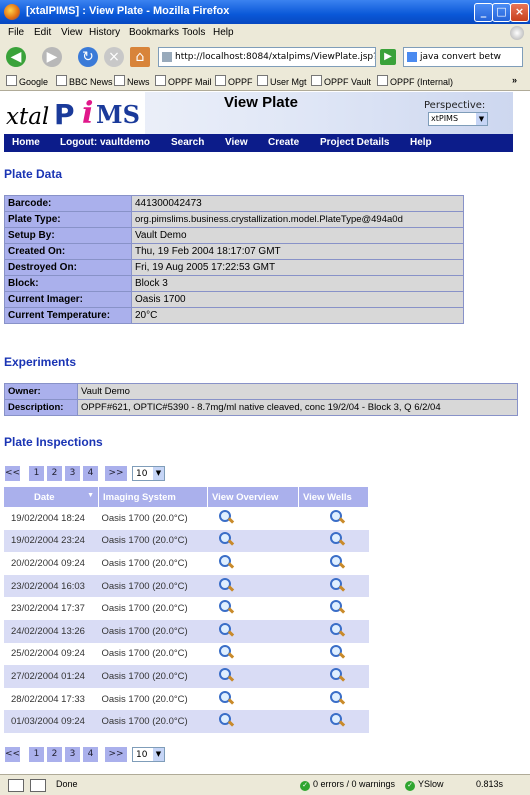  Describe the element at coordinates (415, 81) in the screenshot. I see `bookmark-oppf-internal: OPPF (Internal)` at that location.